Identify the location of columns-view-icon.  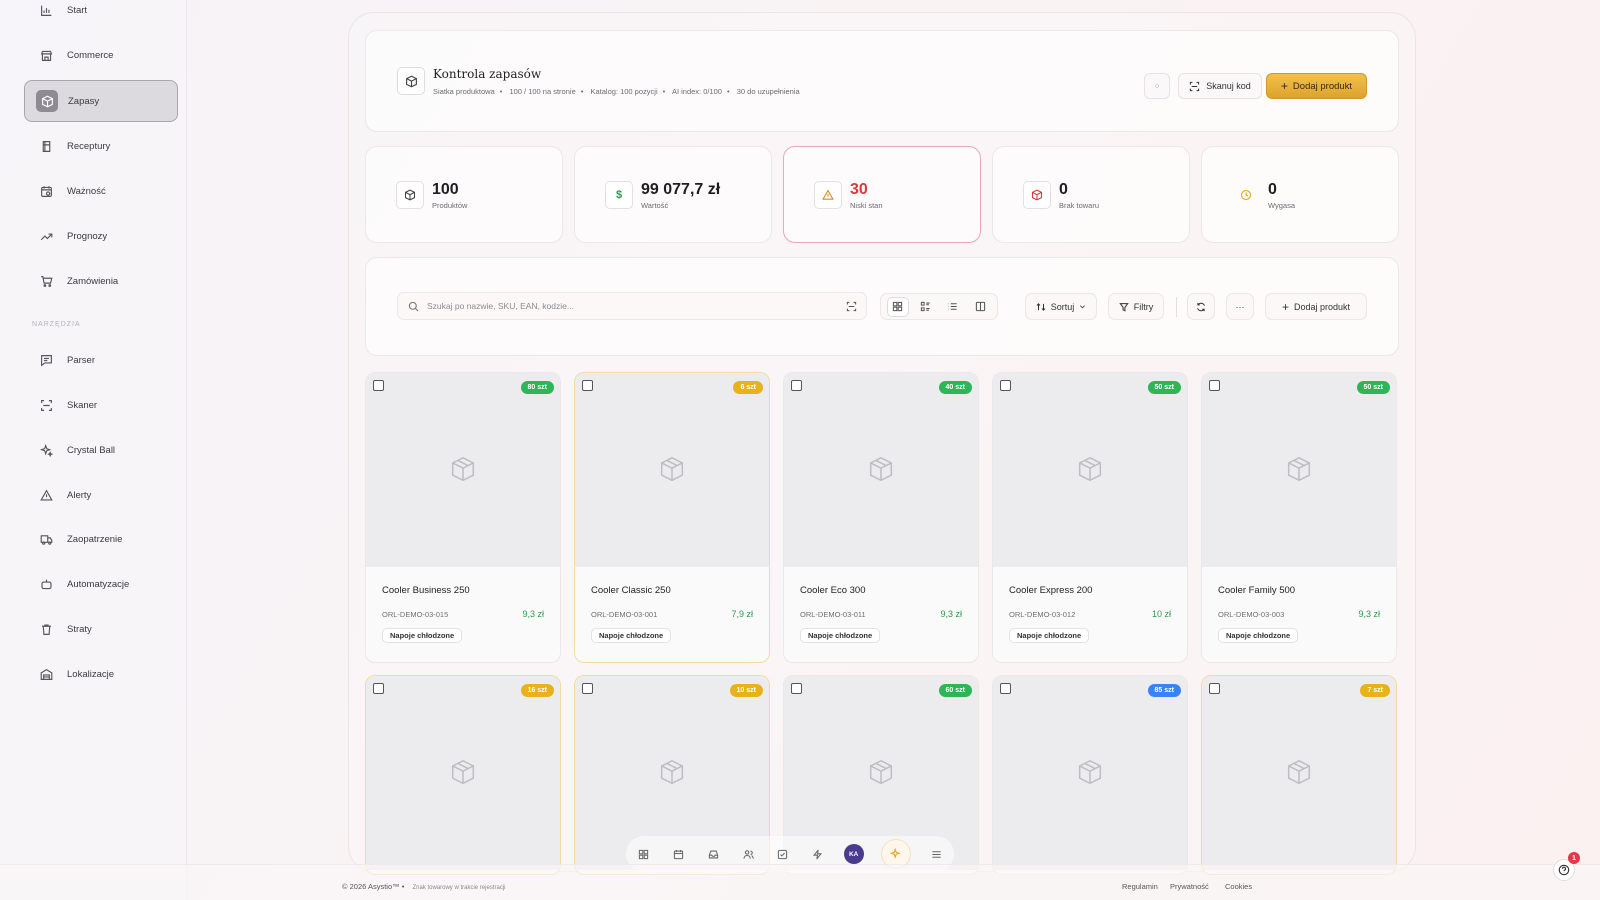
(980, 307).